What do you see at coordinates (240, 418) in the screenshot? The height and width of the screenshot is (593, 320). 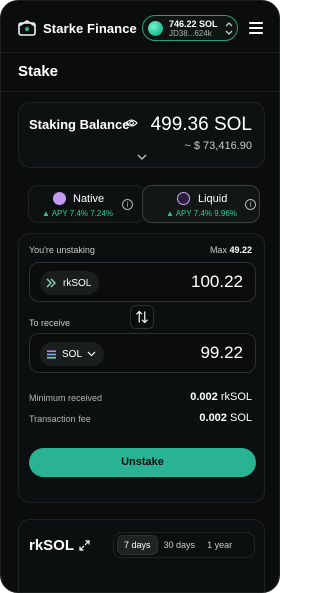 I see `fee-unit: SOL` at bounding box center [240, 418].